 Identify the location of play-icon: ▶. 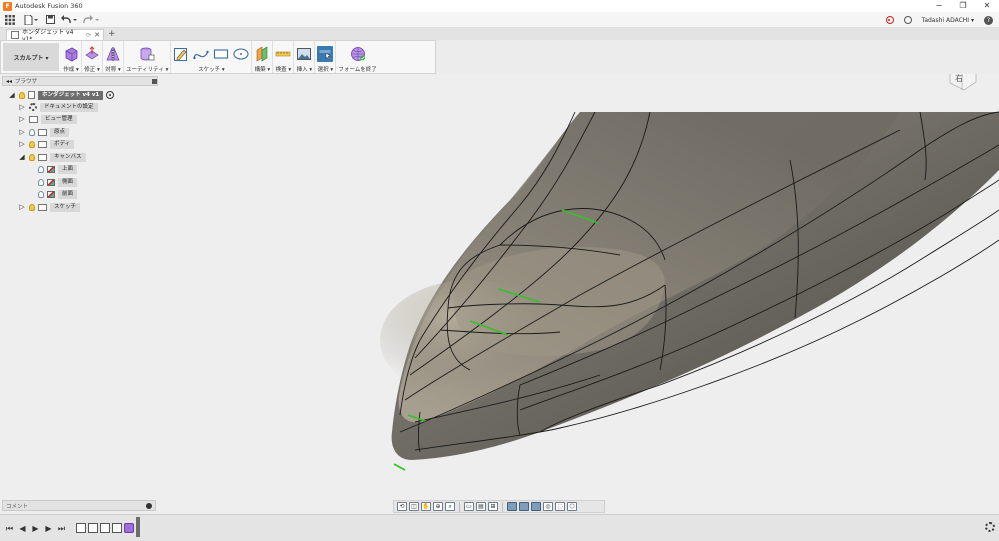
(35, 528).